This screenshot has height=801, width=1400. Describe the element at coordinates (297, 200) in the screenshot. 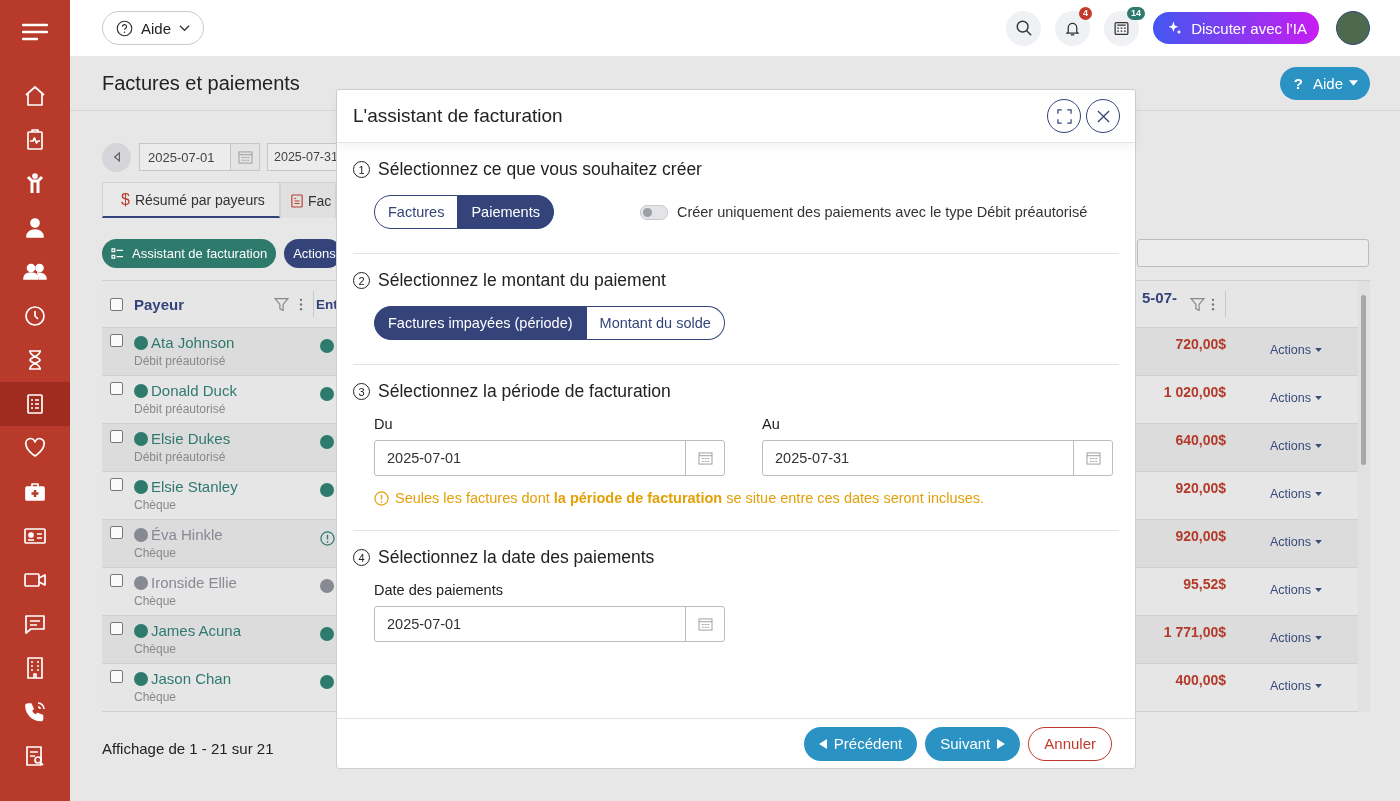

I see `document-icon` at that location.